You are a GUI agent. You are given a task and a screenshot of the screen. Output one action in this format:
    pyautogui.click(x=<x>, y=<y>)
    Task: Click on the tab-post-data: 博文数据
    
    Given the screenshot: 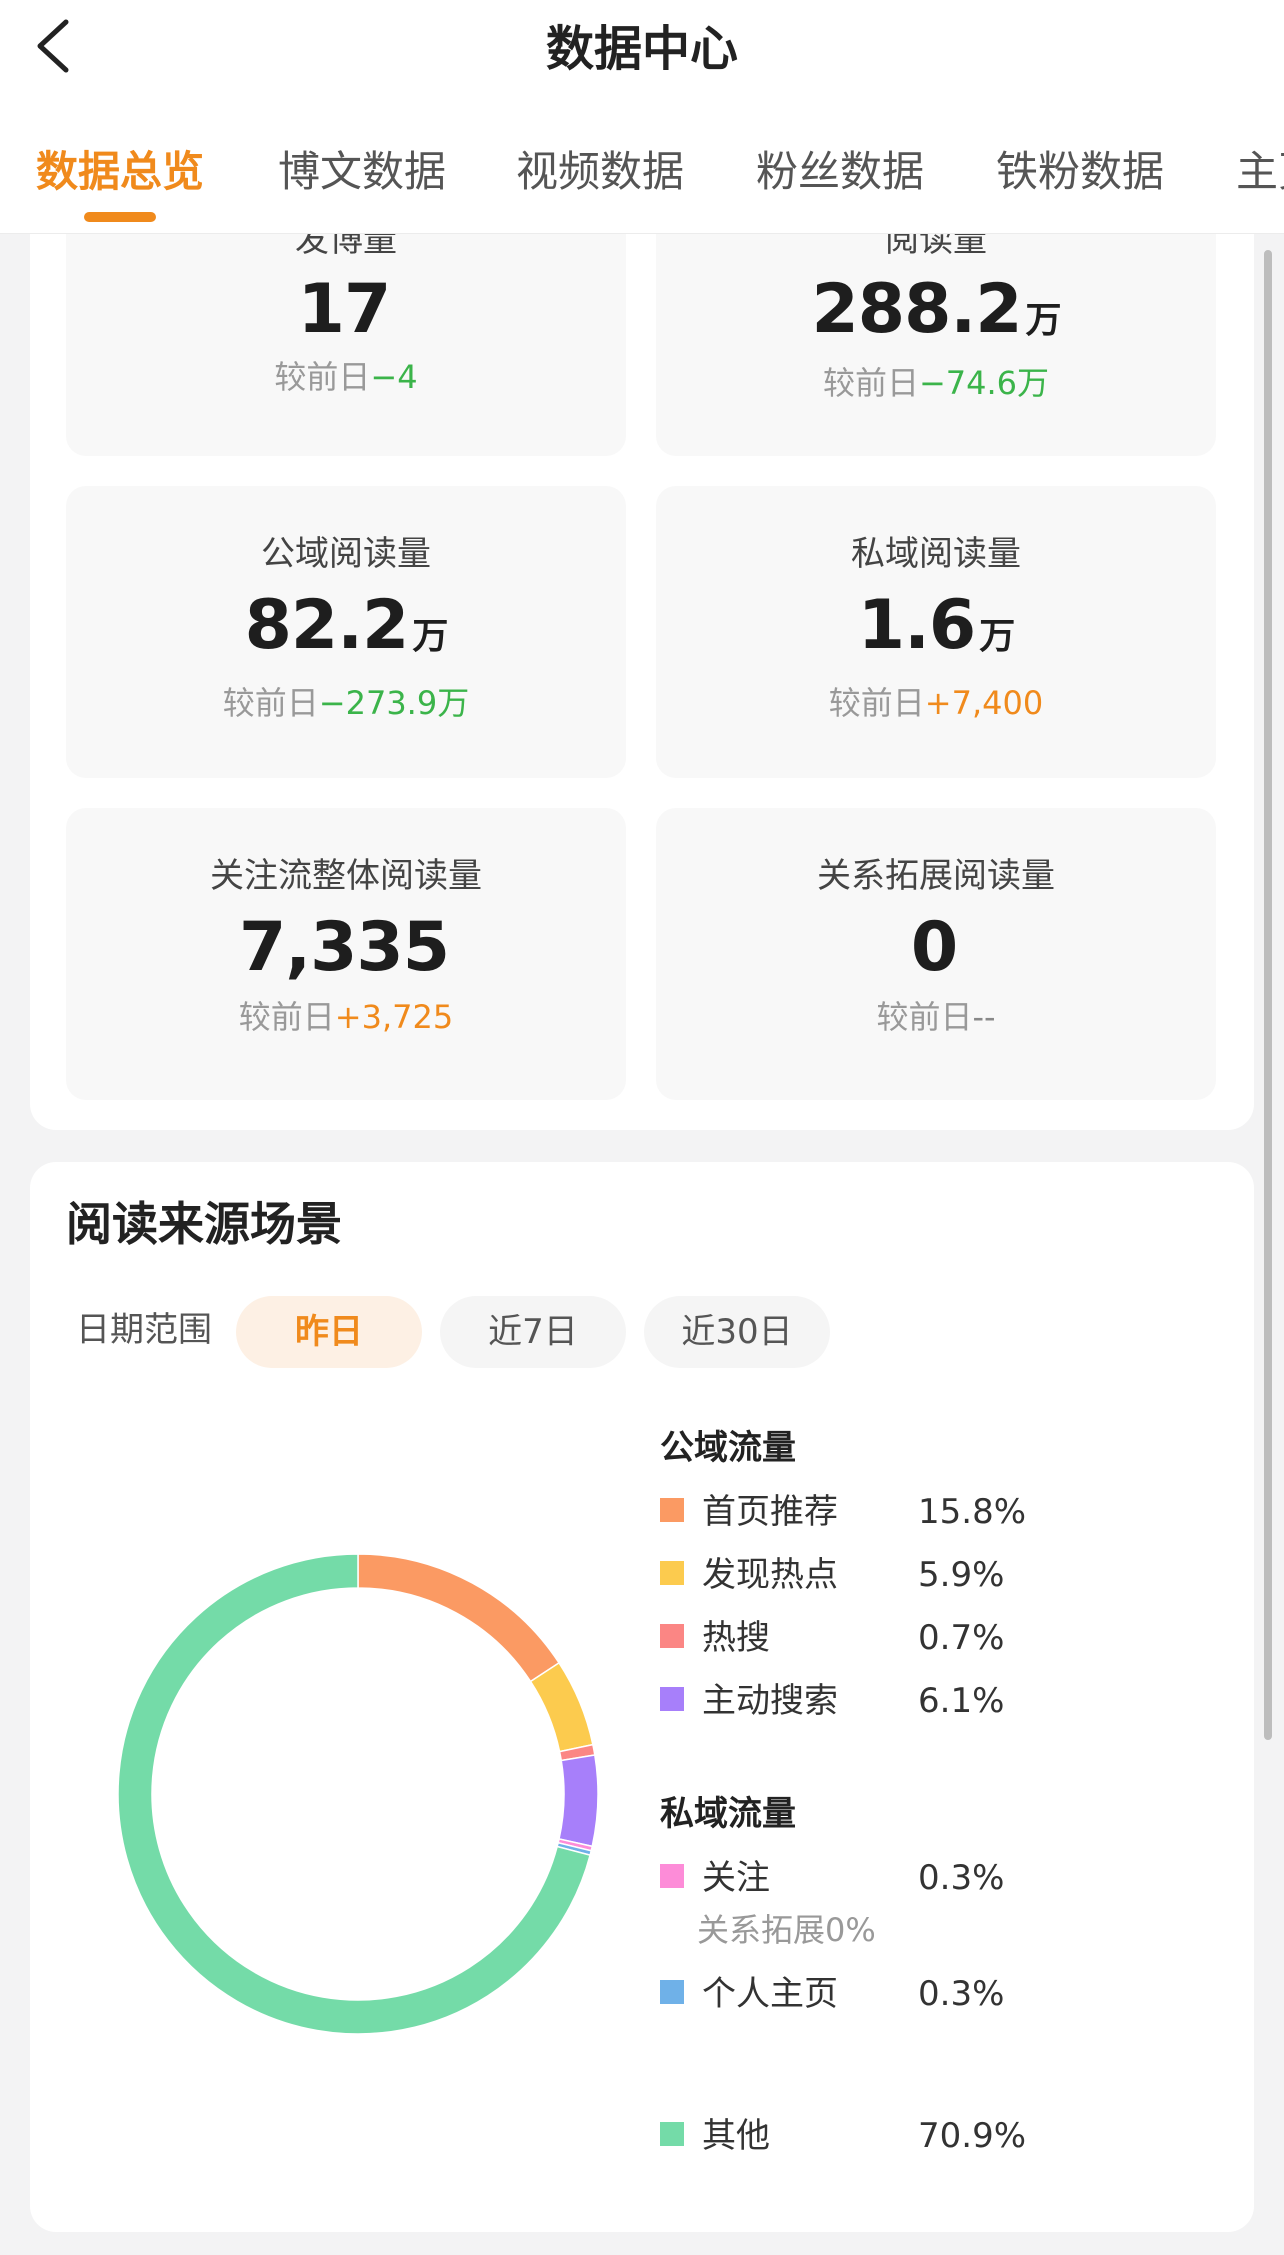 What is the action you would take?
    pyautogui.click(x=362, y=172)
    